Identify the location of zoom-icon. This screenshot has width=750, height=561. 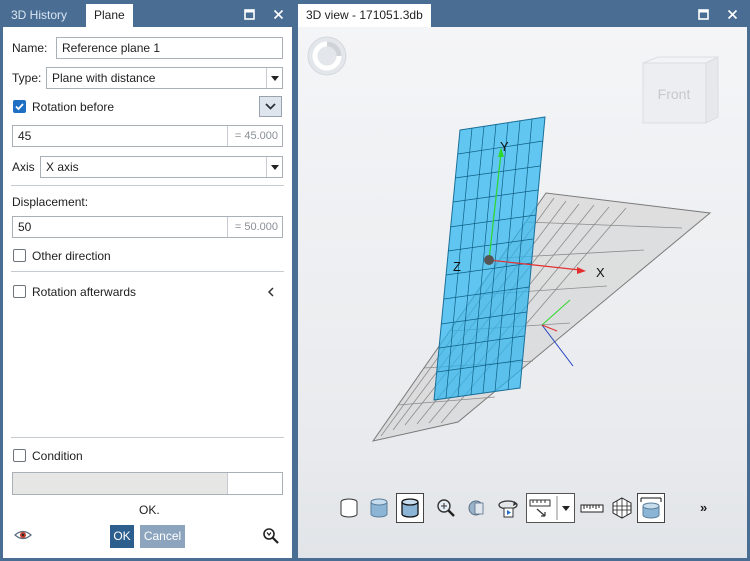
(446, 508).